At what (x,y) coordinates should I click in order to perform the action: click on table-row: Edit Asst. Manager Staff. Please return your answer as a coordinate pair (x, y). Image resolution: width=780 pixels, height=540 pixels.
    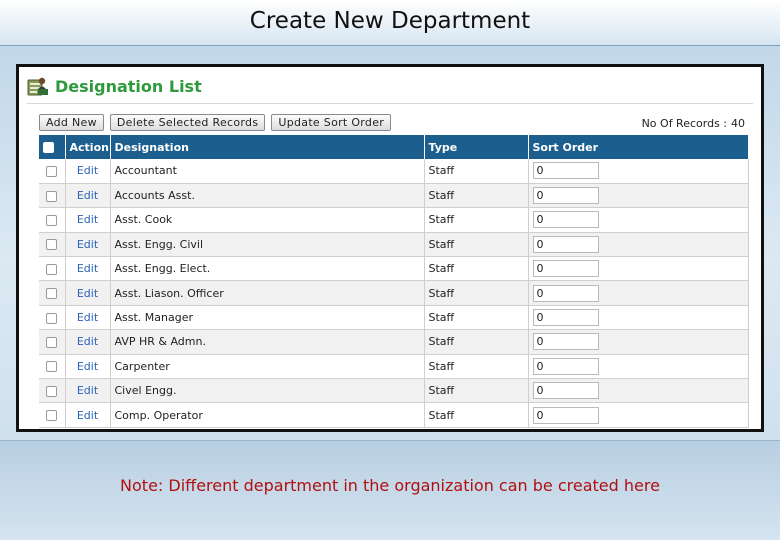
    Looking at the image, I should click on (394, 318).